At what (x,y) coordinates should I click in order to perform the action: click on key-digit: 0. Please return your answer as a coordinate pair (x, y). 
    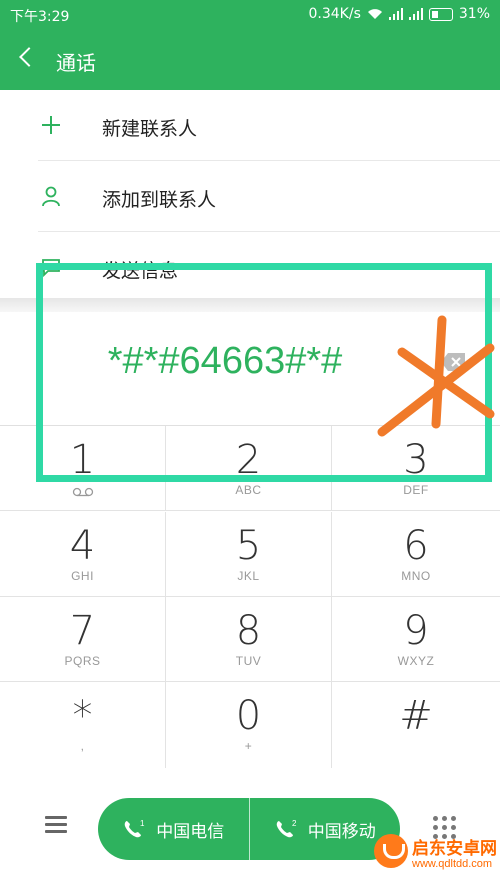
    Looking at the image, I should click on (248, 716).